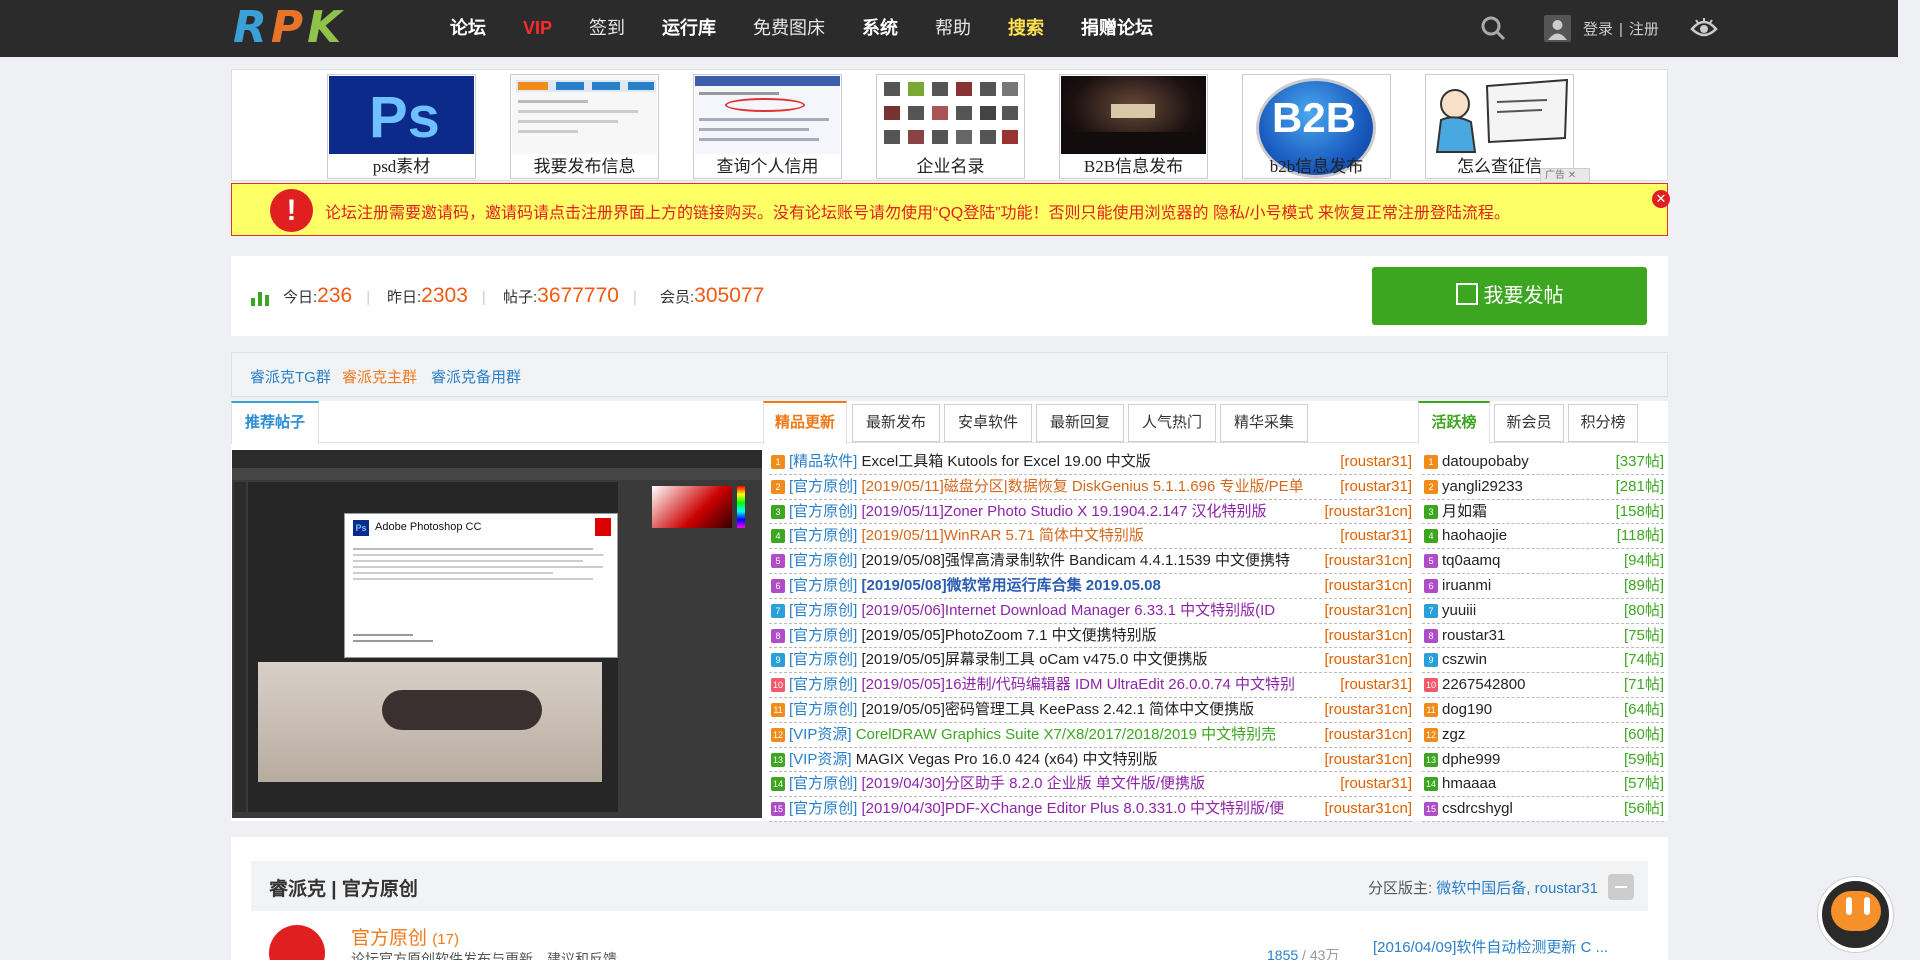 Image resolution: width=1920 pixels, height=960 pixels. What do you see at coordinates (1543, 661) in the screenshot?
I see `ranking-row: 9 cszwin [74帖]` at bounding box center [1543, 661].